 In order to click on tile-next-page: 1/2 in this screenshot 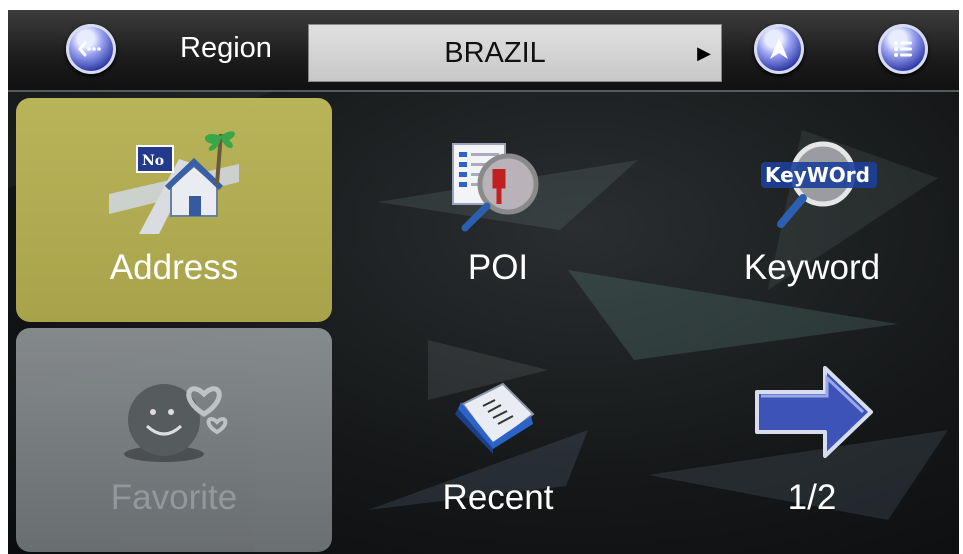, I will do `click(806, 440)`.